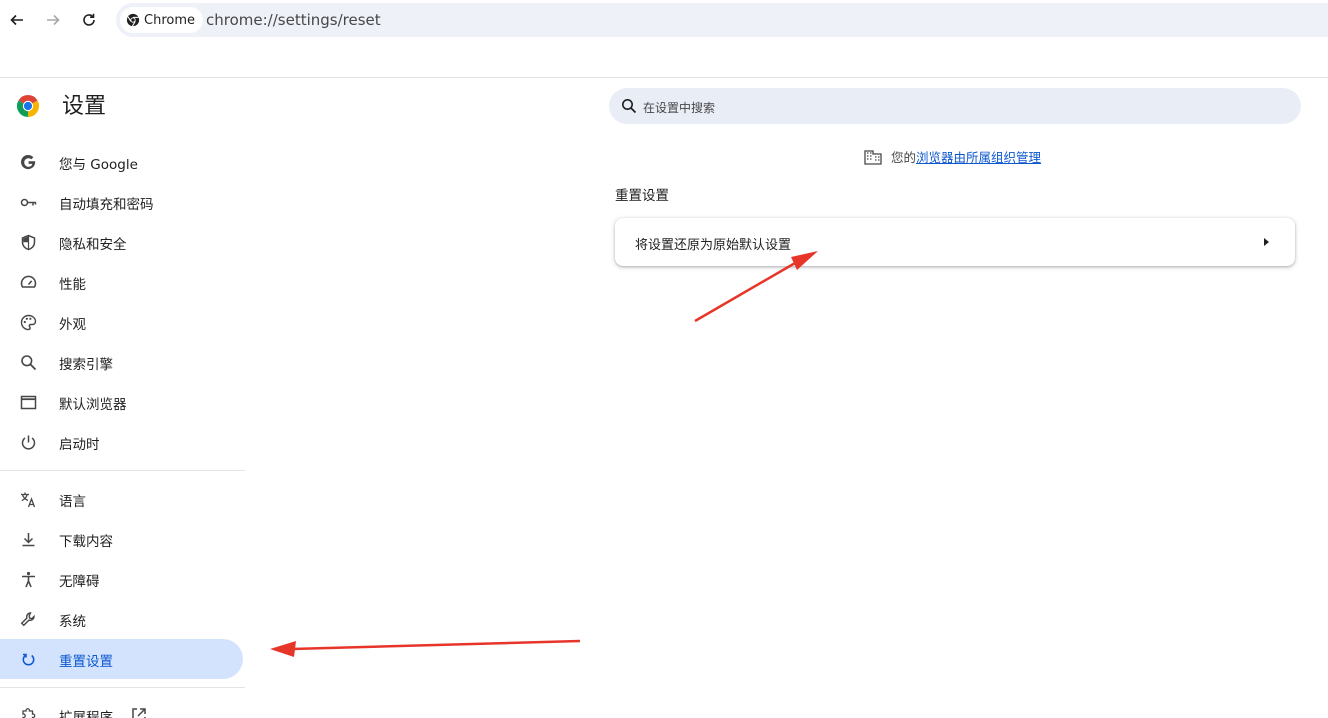 Image resolution: width=1328 pixels, height=718 pixels. What do you see at coordinates (86, 542) in the screenshot?
I see `sidebar-item-label: 下载内容` at bounding box center [86, 542].